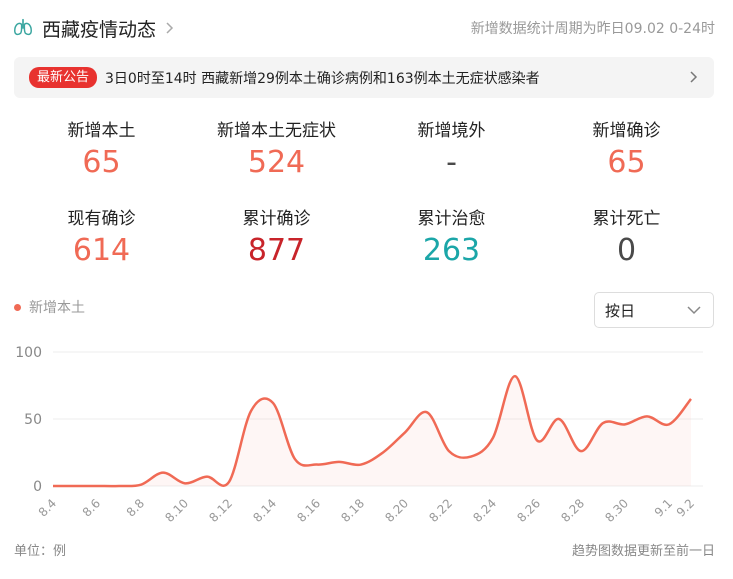  Describe the element at coordinates (135, 507) in the screenshot. I see `x-tick-label: 8.8` at that location.